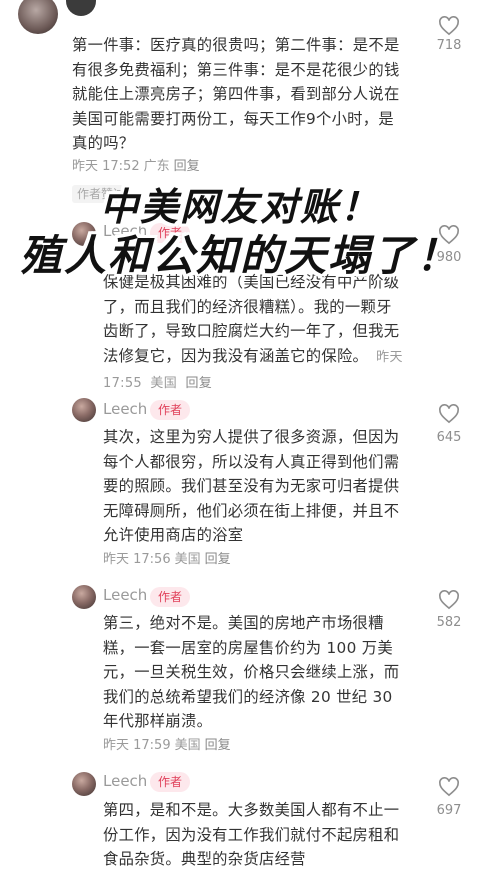 The width and height of the screenshot is (480, 872). I want to click on like-count: 645, so click(449, 437).